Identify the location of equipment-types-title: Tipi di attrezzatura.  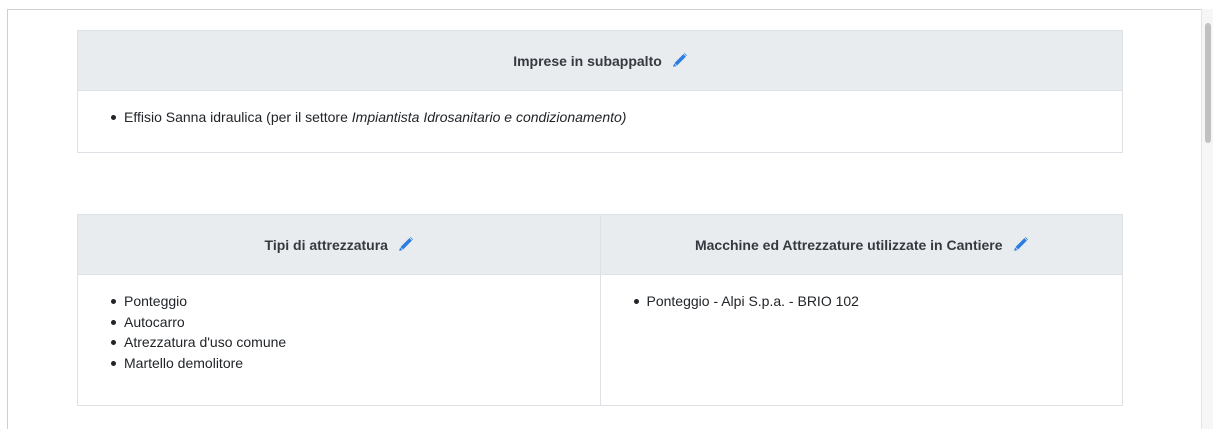
(326, 244).